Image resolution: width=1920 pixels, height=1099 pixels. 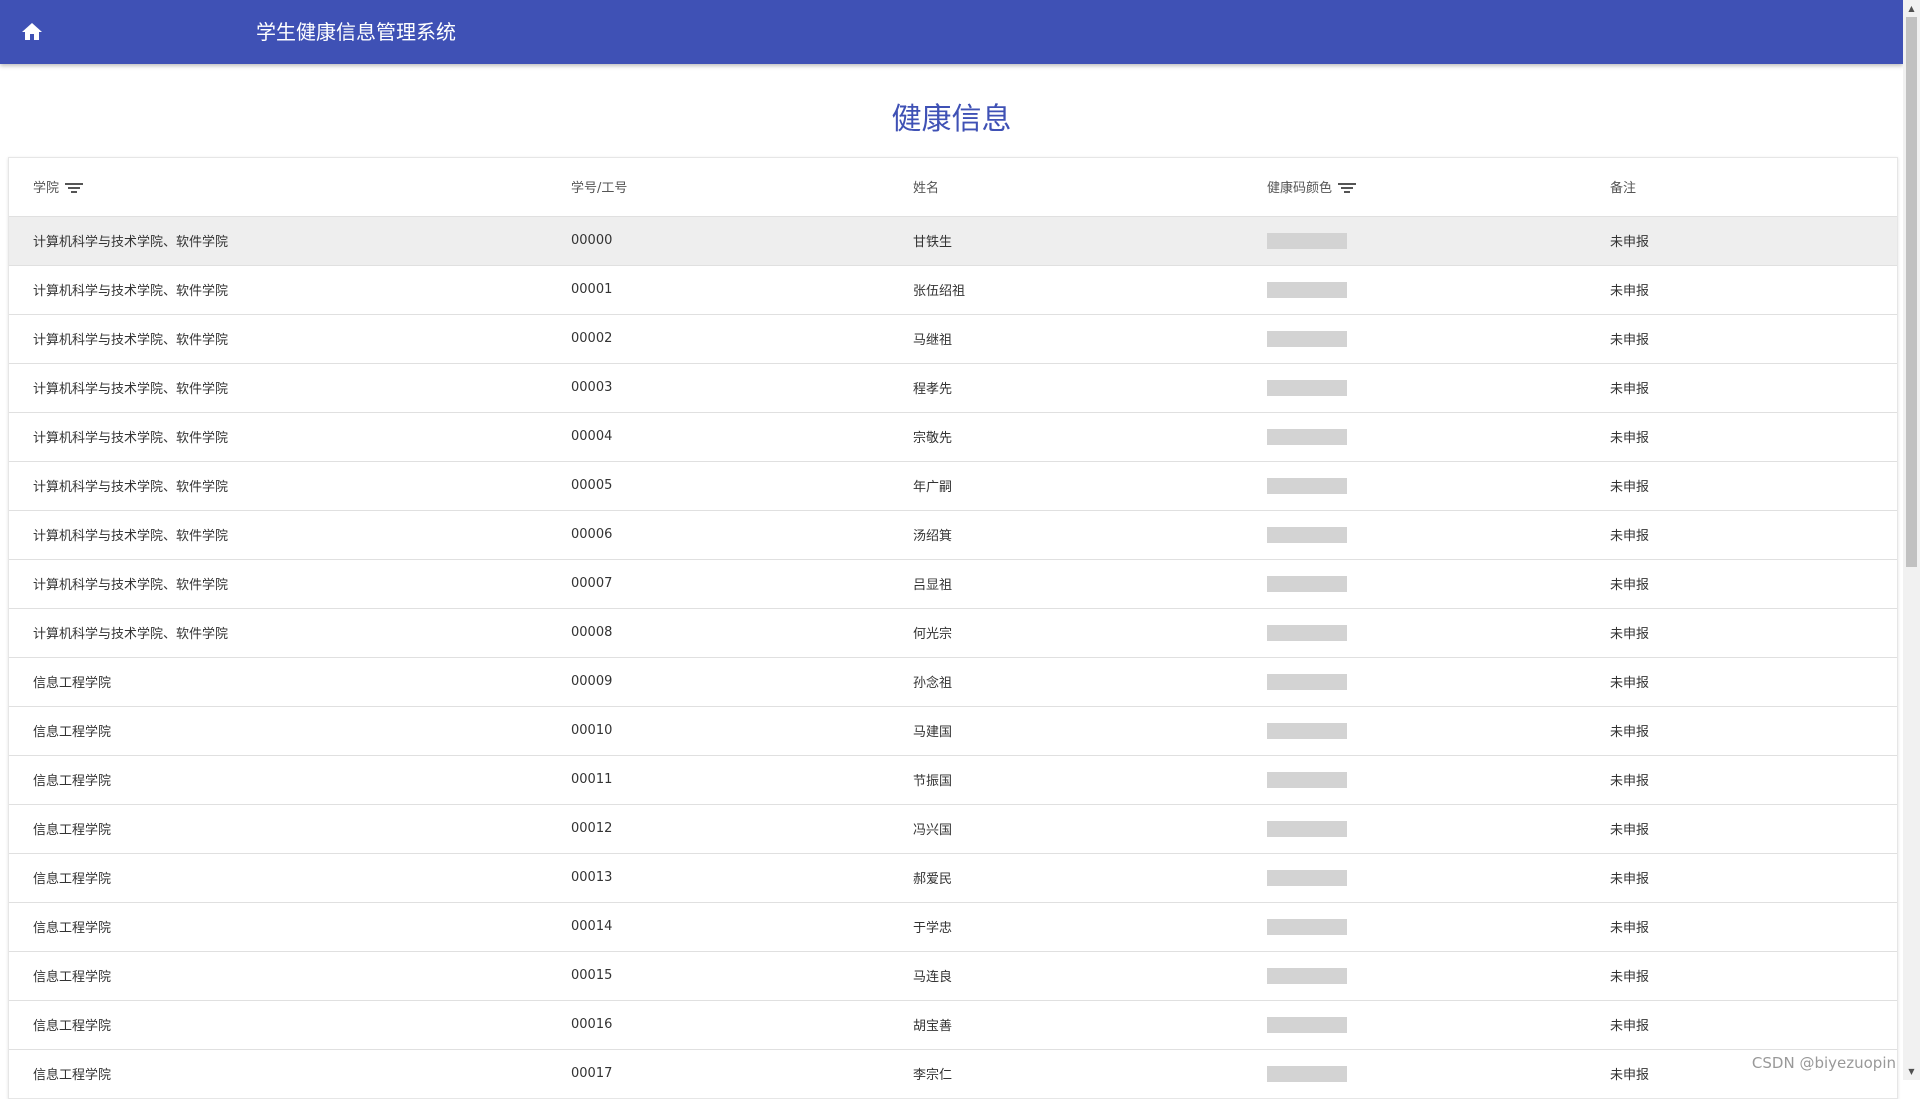 What do you see at coordinates (1090, 583) in the screenshot?
I see `cell-name: 吕显祖` at bounding box center [1090, 583].